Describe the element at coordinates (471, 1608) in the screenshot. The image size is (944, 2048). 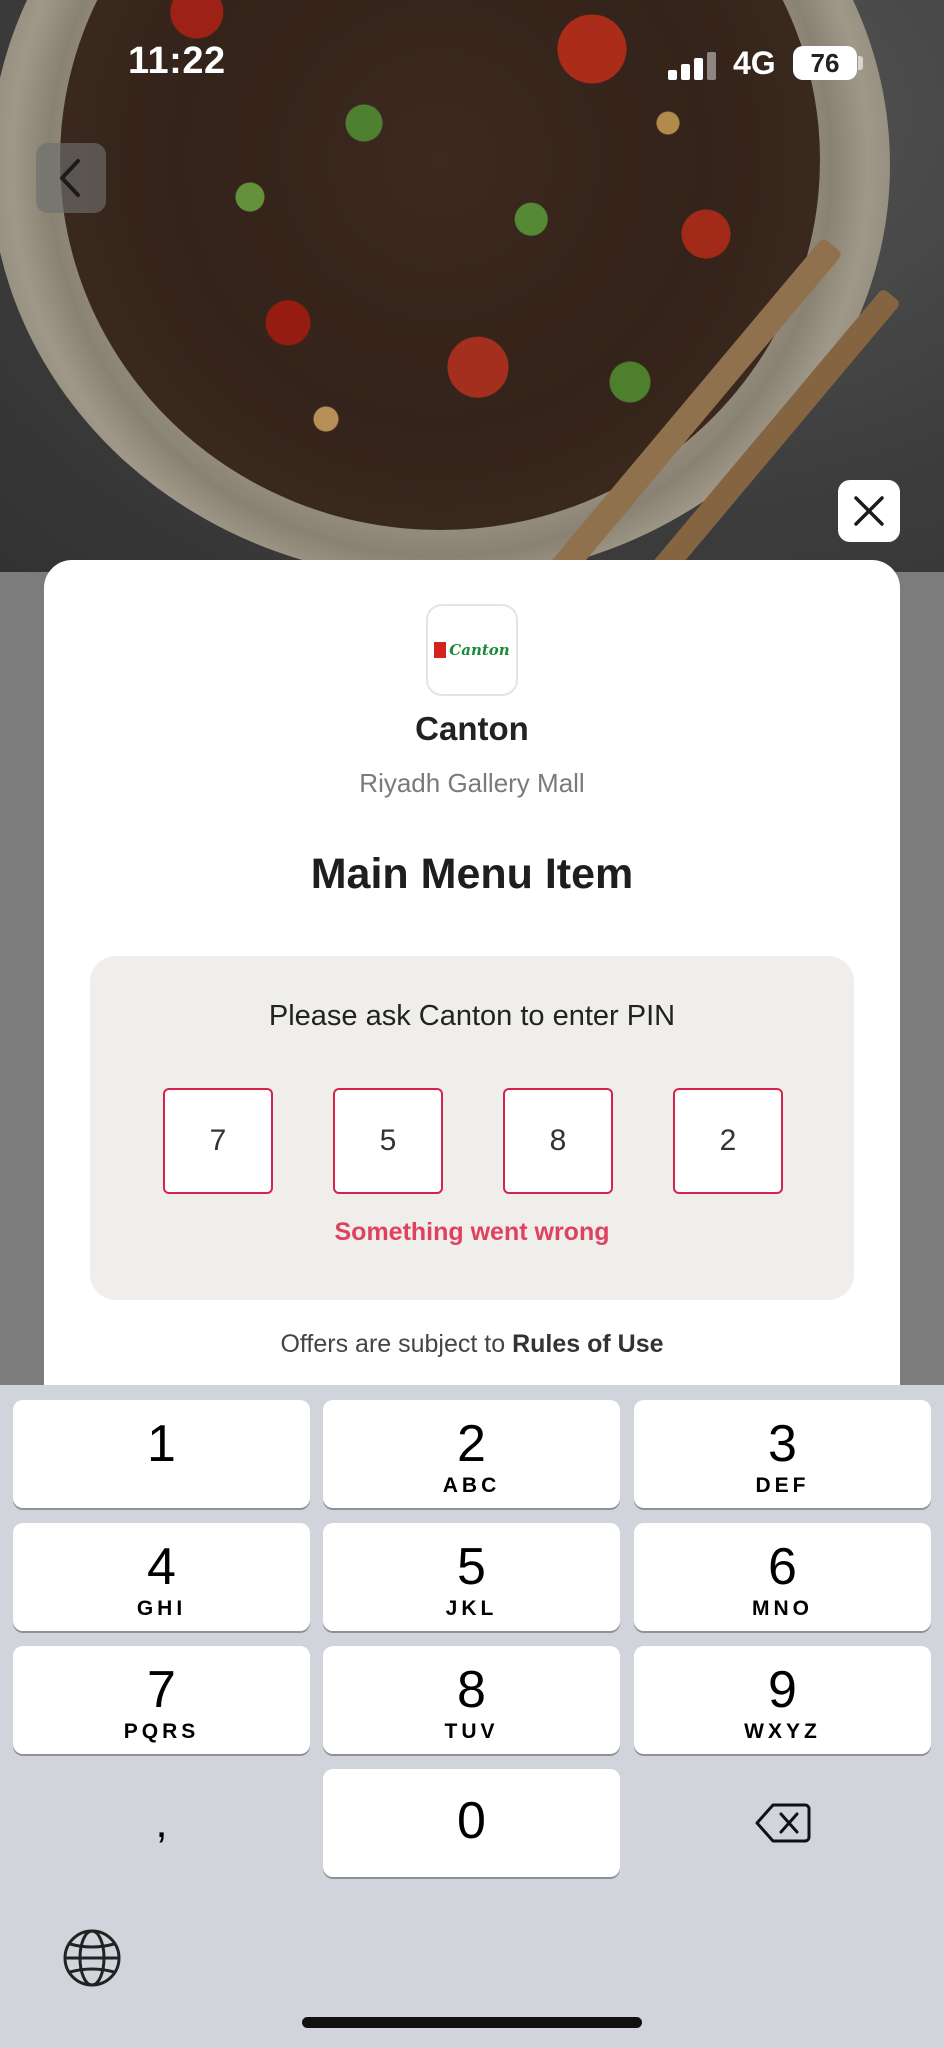
I see `key-letters: JKL` at that location.